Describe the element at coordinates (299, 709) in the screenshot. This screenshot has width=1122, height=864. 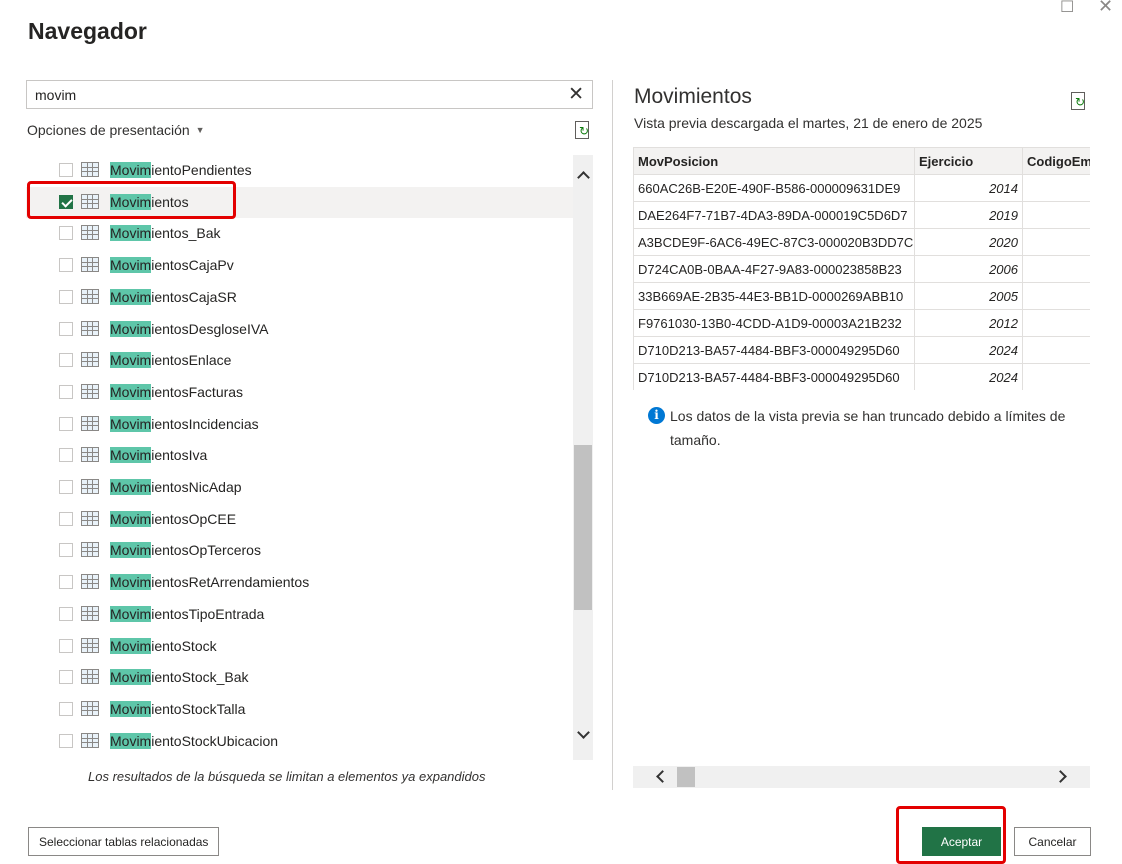
I see `list-item: MovimientoStockTalla` at that location.